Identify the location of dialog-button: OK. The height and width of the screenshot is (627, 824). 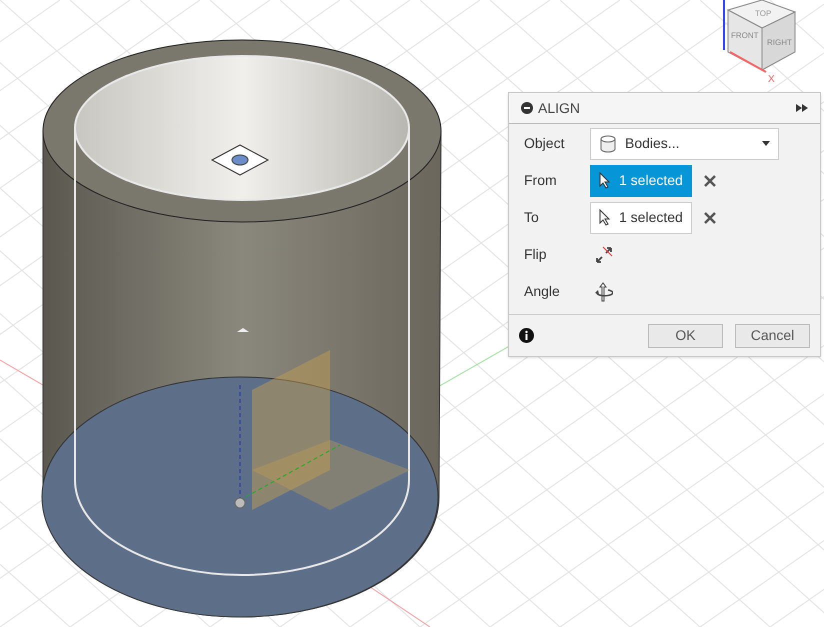
(685, 336).